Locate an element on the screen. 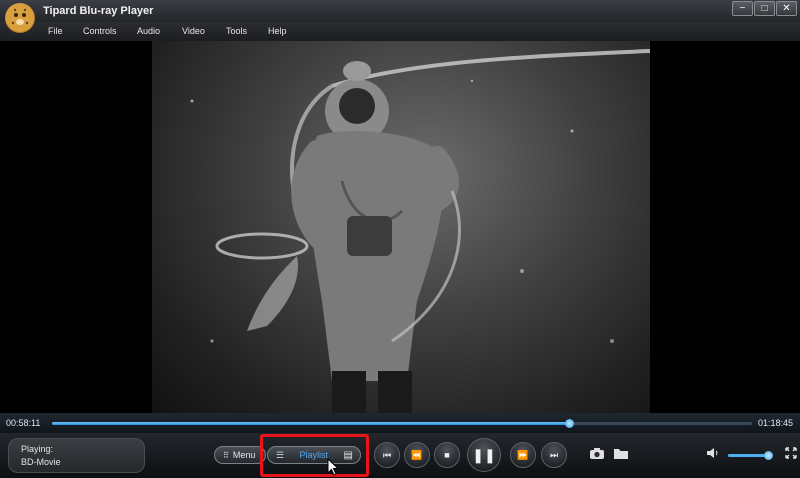  leopard-logo-icon is located at coordinates (20, 18).